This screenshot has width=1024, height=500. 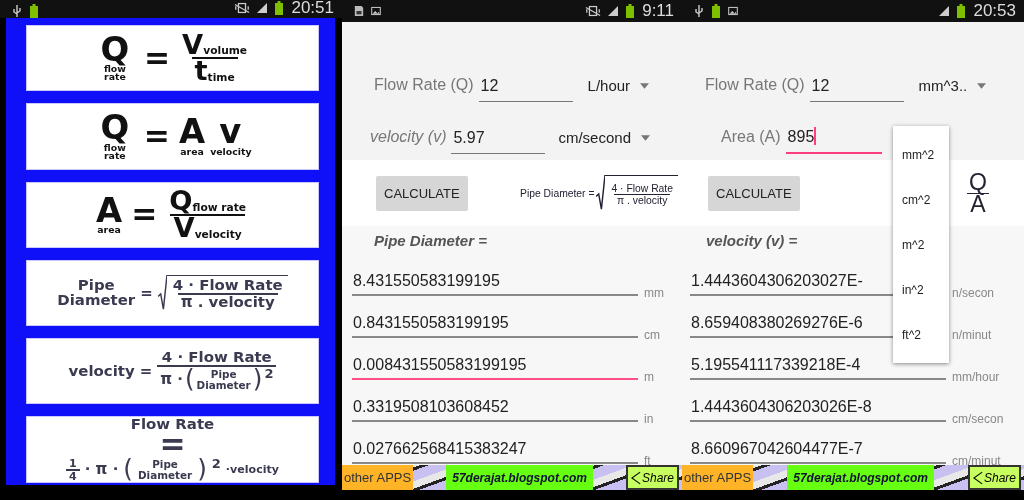 What do you see at coordinates (651, 335) in the screenshot?
I see `unit-label: cm` at bounding box center [651, 335].